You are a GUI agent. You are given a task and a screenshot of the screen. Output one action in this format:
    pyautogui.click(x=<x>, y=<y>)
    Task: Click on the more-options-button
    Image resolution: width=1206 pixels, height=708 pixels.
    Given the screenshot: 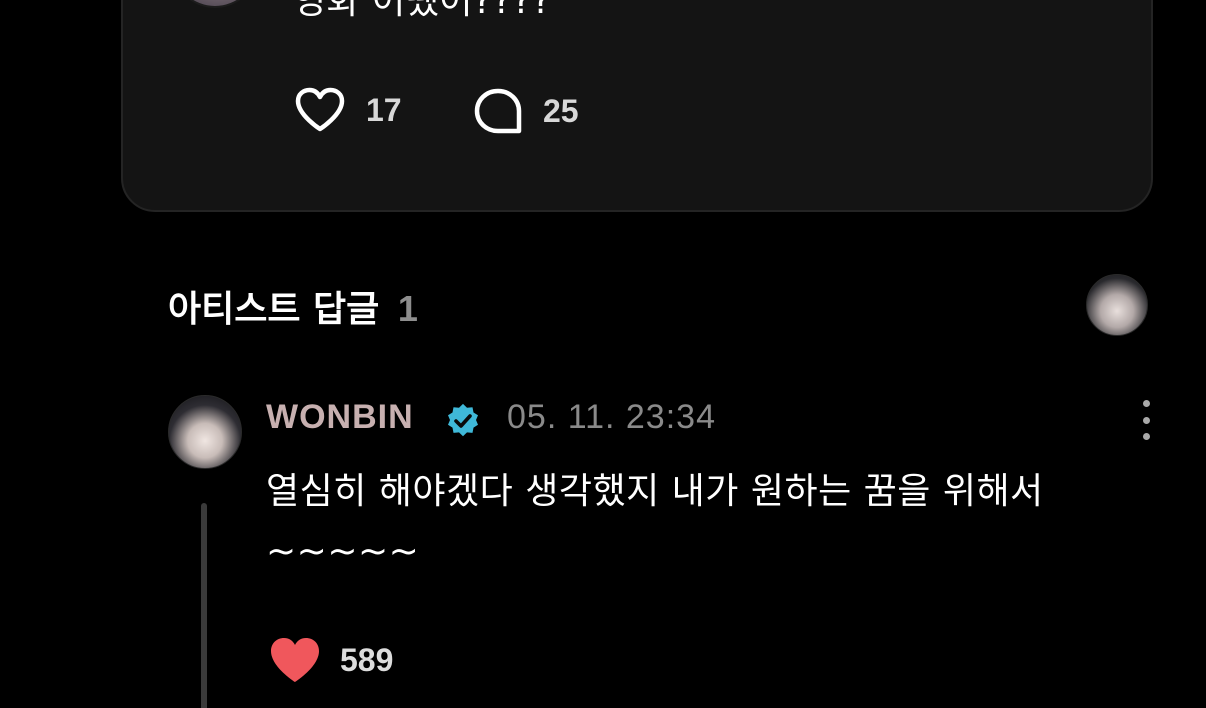 What is the action you would take?
    pyautogui.click(x=1146, y=420)
    